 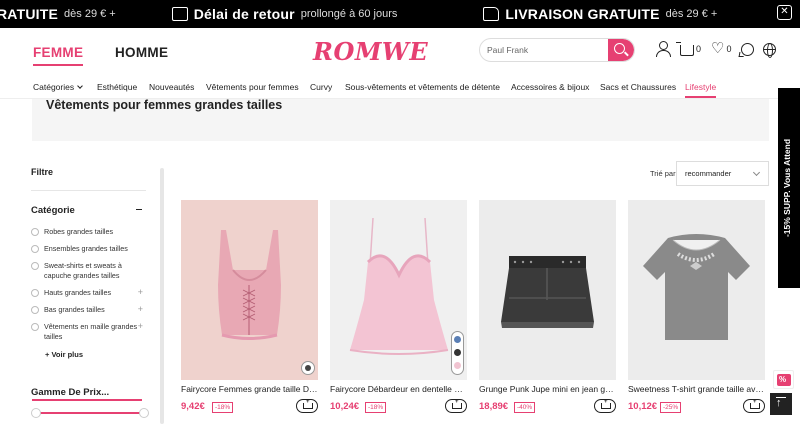 What do you see at coordinates (90, 413) in the screenshot?
I see `price-range-track` at bounding box center [90, 413].